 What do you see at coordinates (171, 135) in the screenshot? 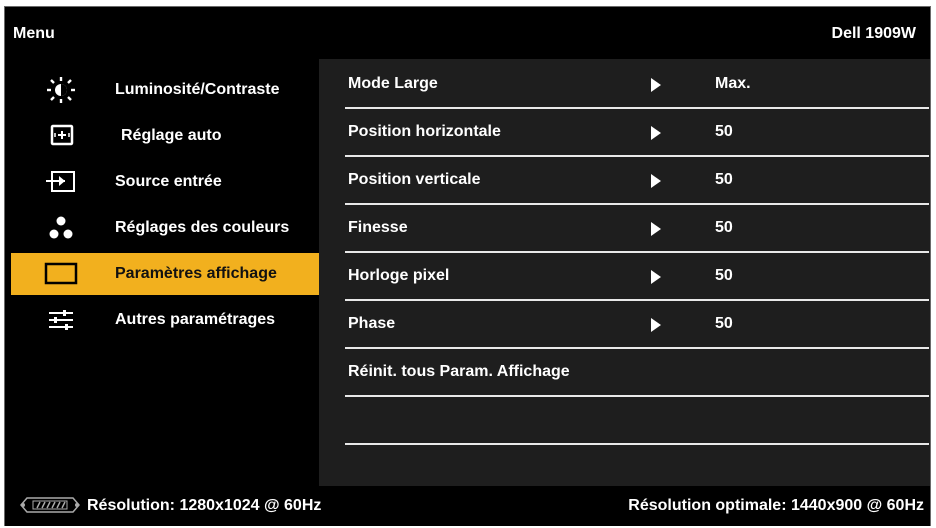
I see `sidebar-item-label: Réglage auto` at bounding box center [171, 135].